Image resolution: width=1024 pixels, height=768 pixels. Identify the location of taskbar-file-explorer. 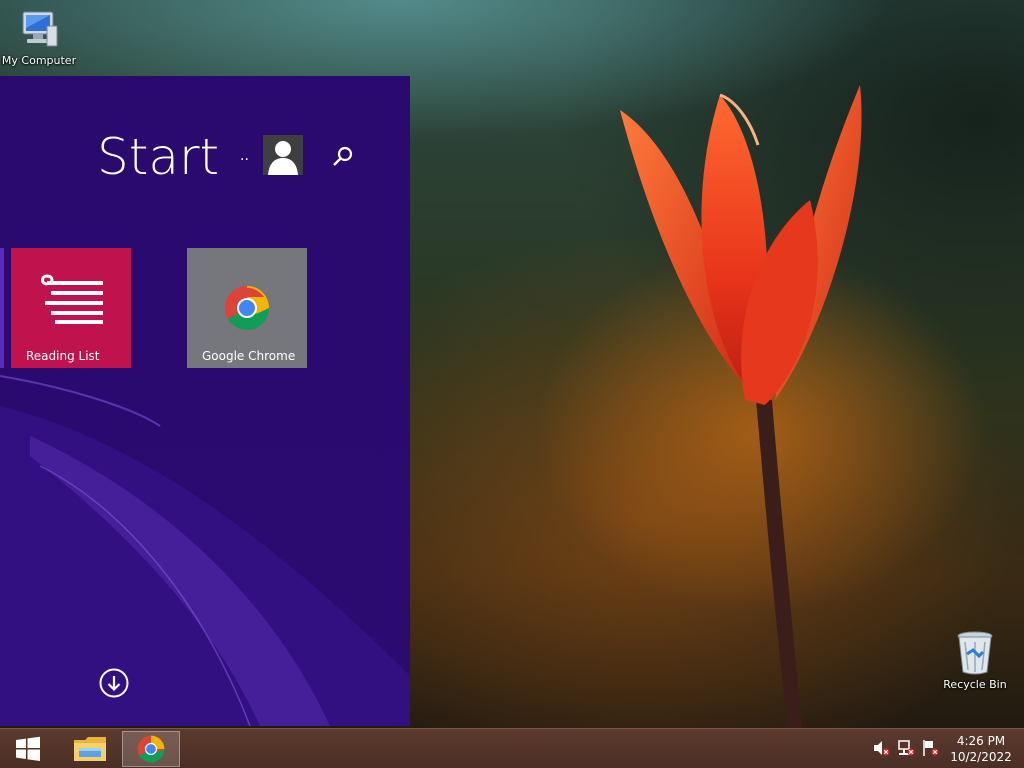
(90, 749).